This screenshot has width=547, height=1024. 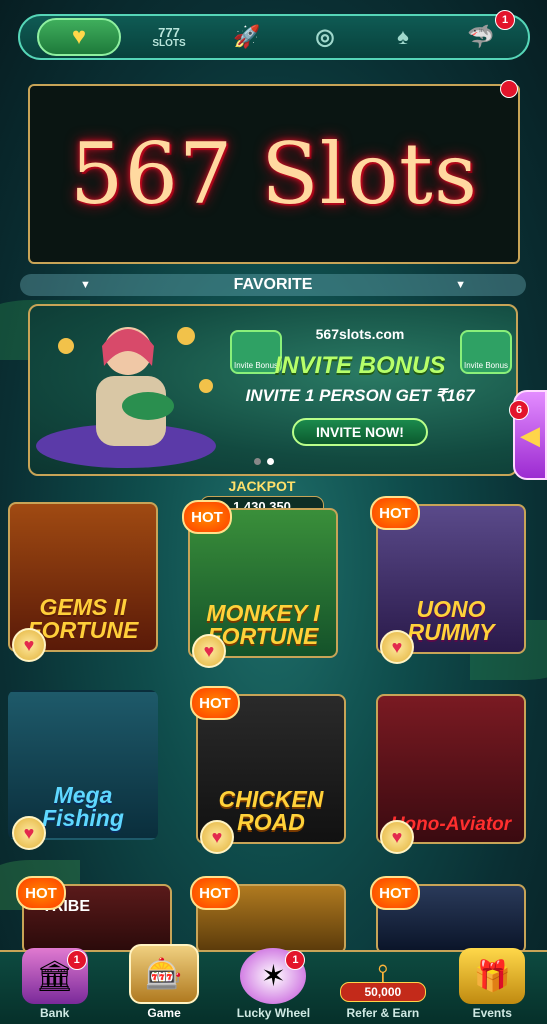 What do you see at coordinates (55, 1013) in the screenshot?
I see `nav-label: Bank` at bounding box center [55, 1013].